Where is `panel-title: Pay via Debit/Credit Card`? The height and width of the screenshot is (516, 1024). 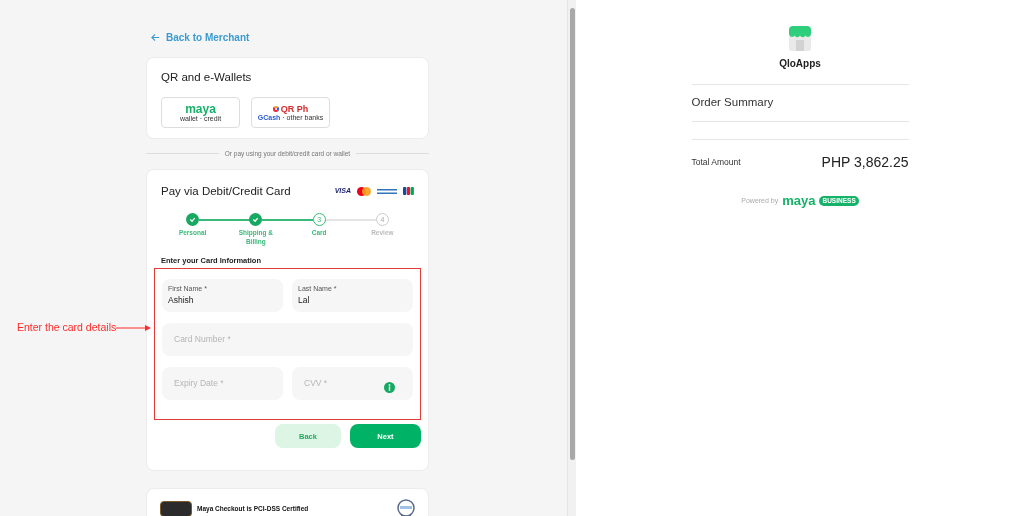
panel-title: Pay via Debit/Credit Card is located at coordinates (226, 191).